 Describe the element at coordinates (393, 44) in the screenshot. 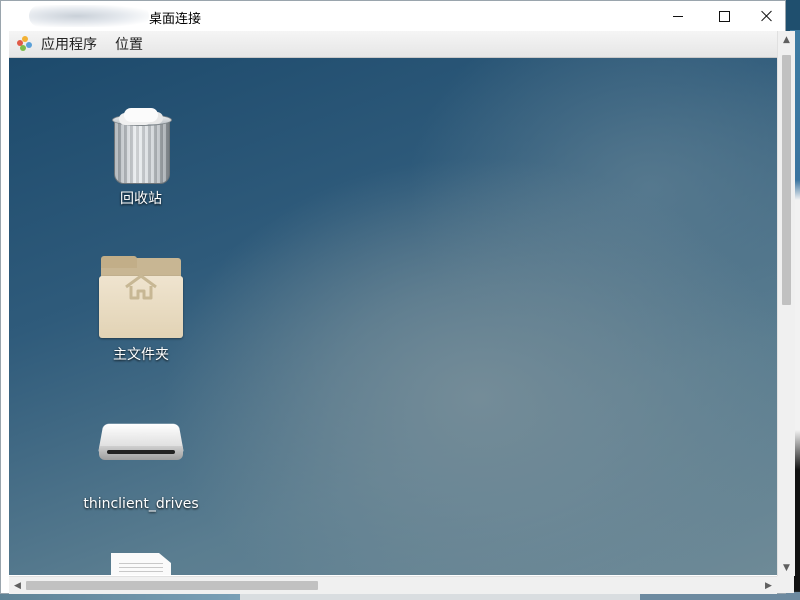

I see `gnome-top-panel: 应用程序 位置` at that location.